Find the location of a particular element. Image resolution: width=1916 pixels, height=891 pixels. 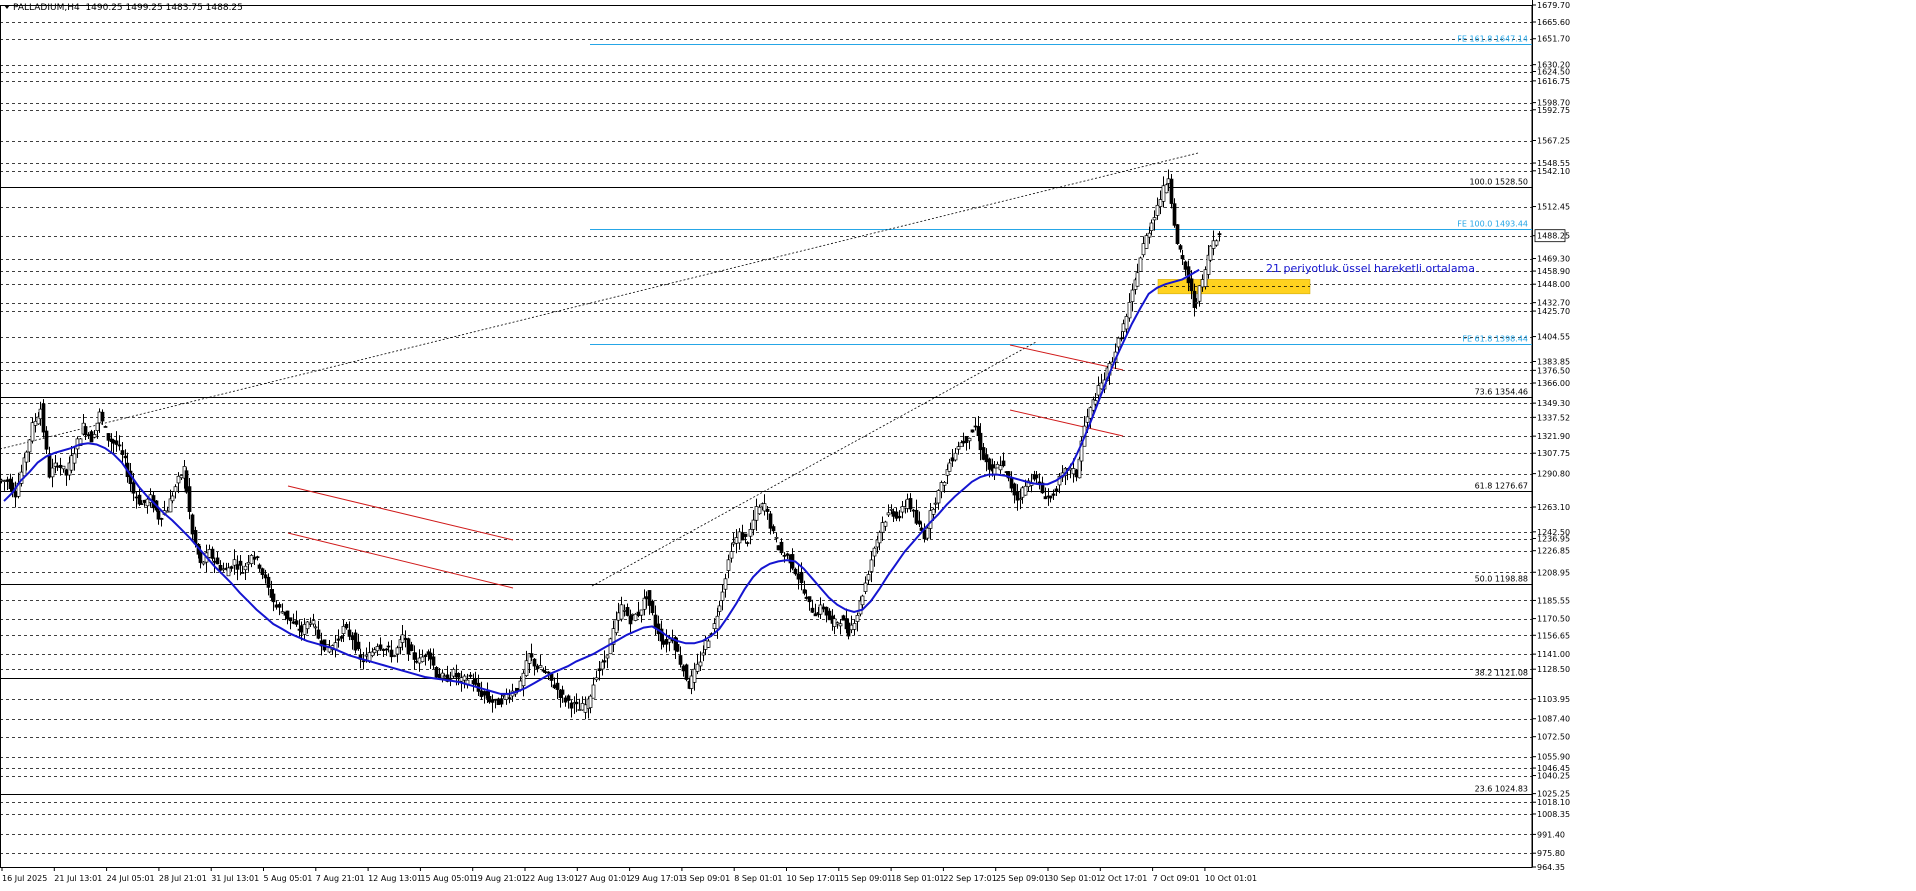

fibo-retracement-label: 73.6 1354.46 is located at coordinates (1501, 392).